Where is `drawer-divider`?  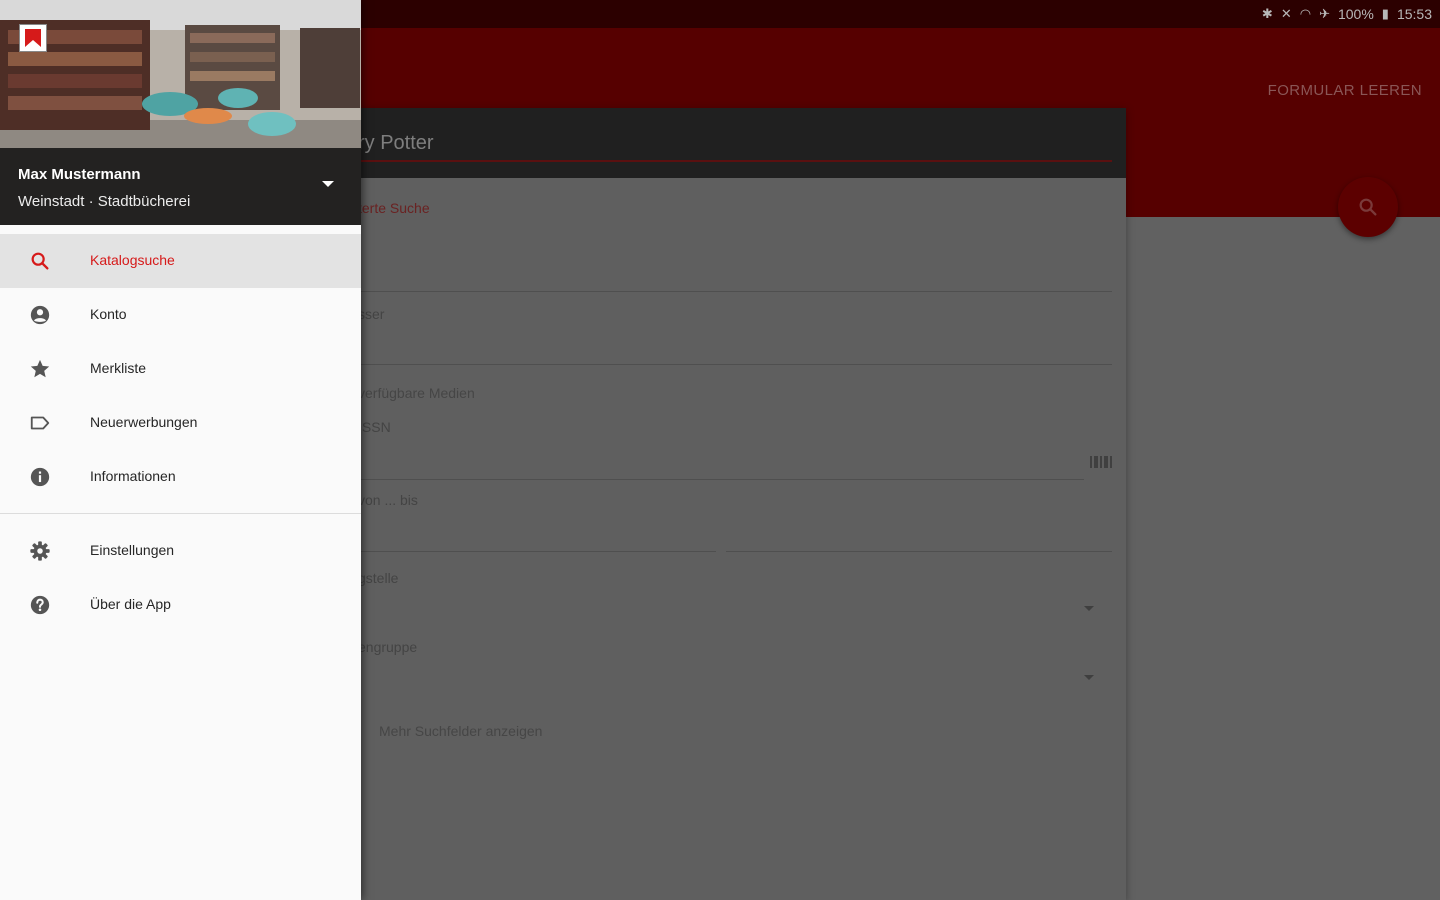
drawer-divider is located at coordinates (180, 513).